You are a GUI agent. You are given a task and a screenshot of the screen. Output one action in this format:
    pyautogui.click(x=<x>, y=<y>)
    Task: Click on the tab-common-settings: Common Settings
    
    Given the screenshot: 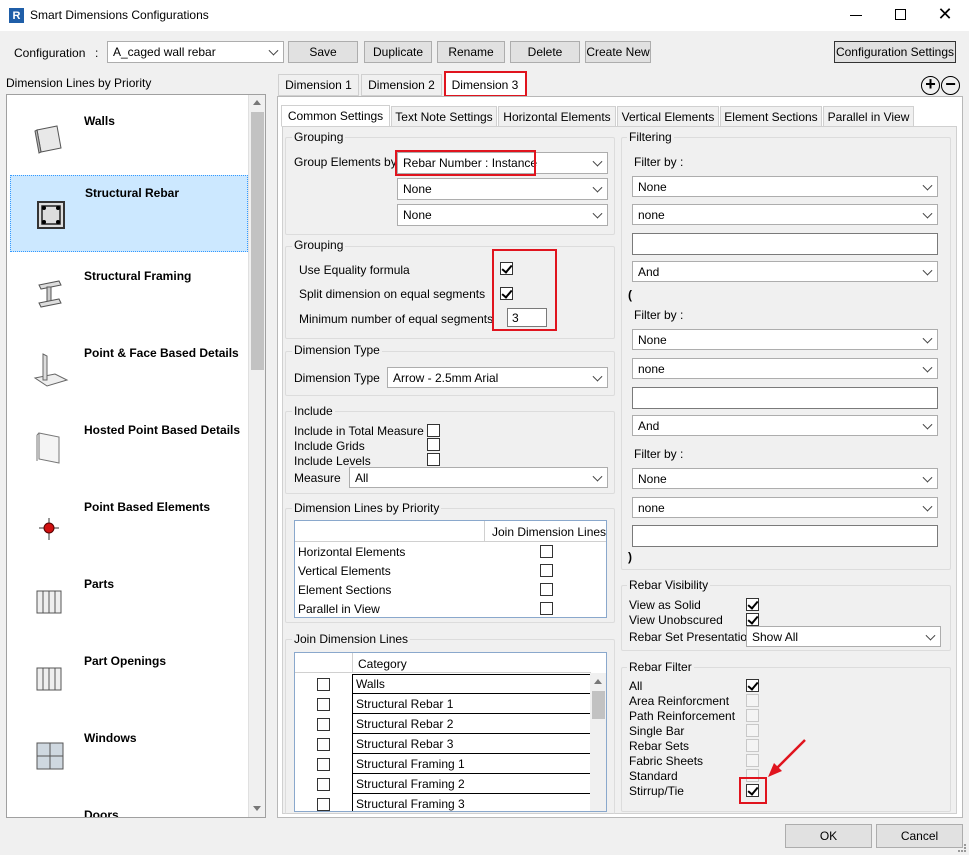 What is the action you would take?
    pyautogui.click(x=335, y=116)
    